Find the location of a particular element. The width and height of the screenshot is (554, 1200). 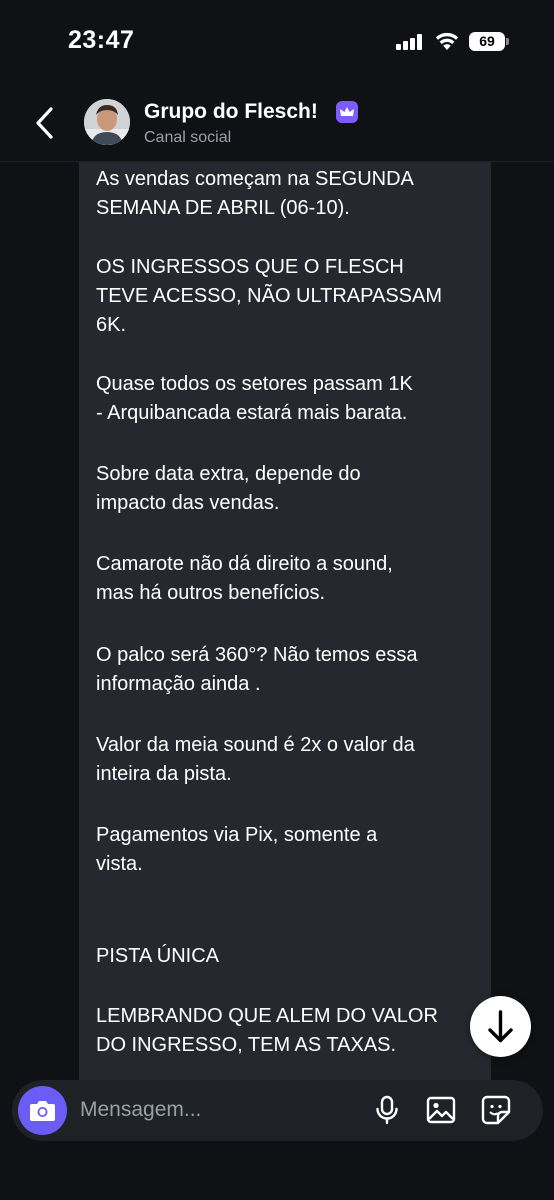

arrow-down-icon is located at coordinates (500, 1026).